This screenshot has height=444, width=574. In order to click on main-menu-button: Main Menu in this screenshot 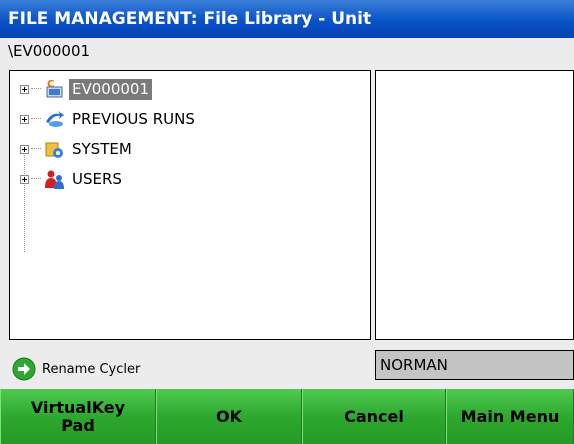, I will do `click(510, 416)`.